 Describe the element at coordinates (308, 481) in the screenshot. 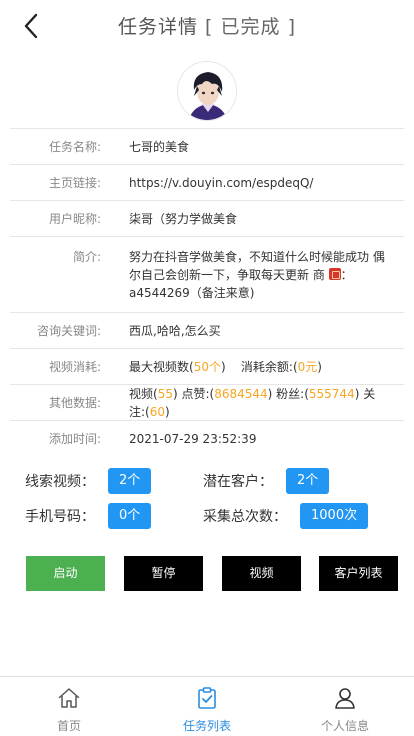

I see `potential-badge: 2个` at that location.